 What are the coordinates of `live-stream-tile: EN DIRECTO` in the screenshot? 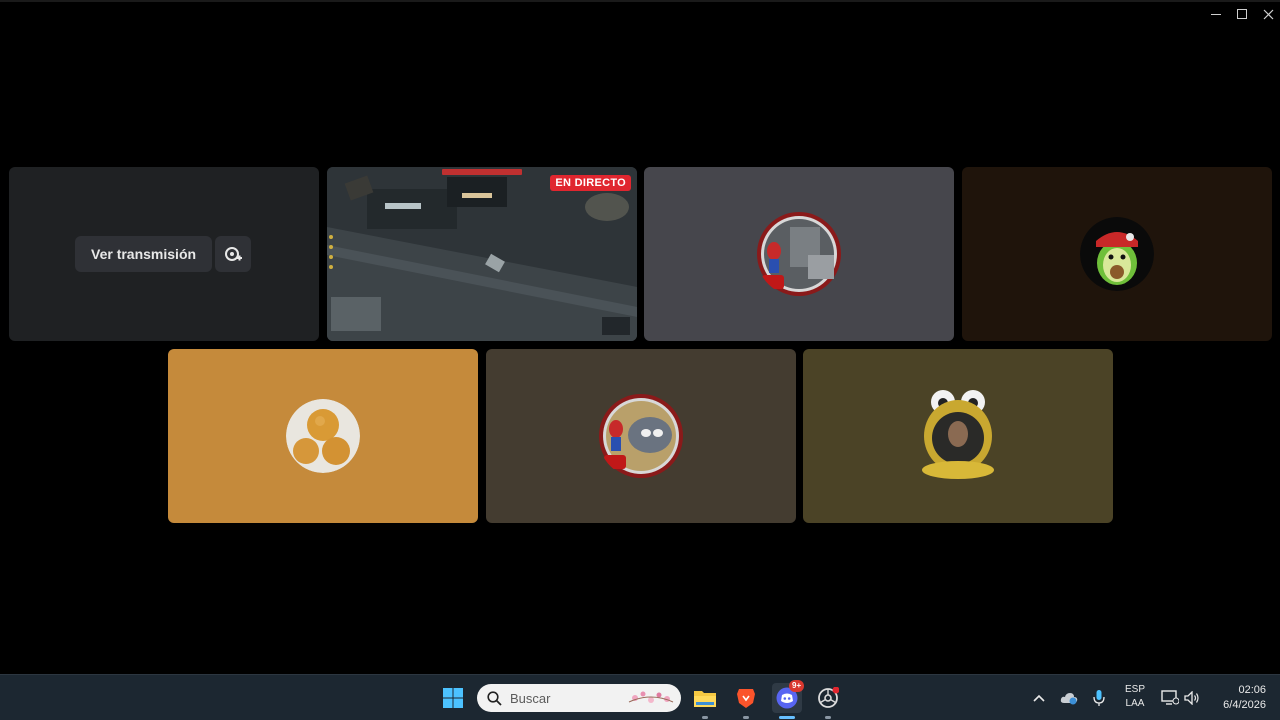 It's located at (482, 254).